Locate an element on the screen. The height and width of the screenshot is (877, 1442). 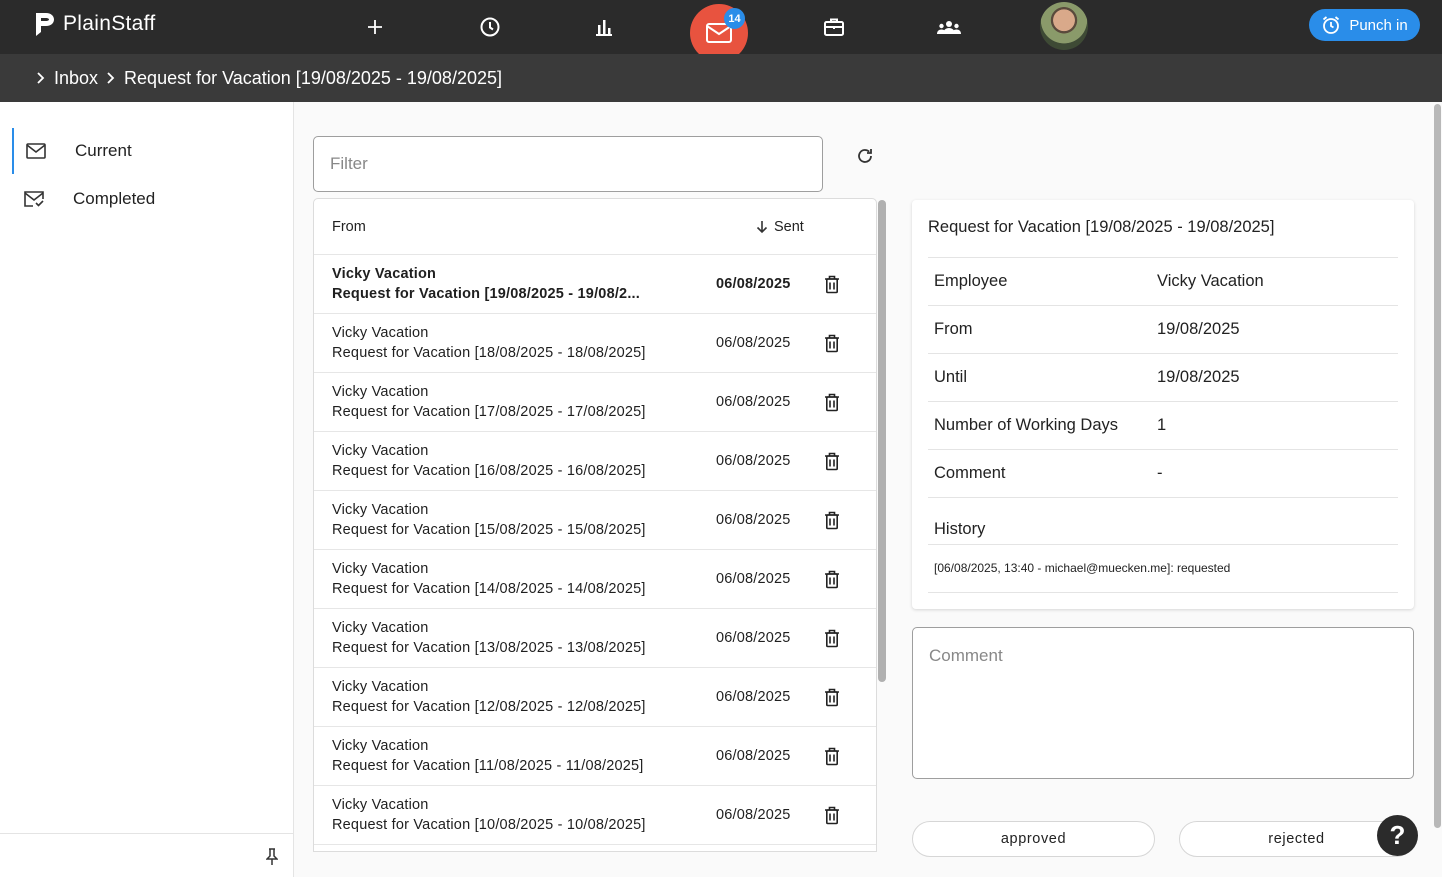
field-label: Number of Working Days is located at coordinates (1026, 425).